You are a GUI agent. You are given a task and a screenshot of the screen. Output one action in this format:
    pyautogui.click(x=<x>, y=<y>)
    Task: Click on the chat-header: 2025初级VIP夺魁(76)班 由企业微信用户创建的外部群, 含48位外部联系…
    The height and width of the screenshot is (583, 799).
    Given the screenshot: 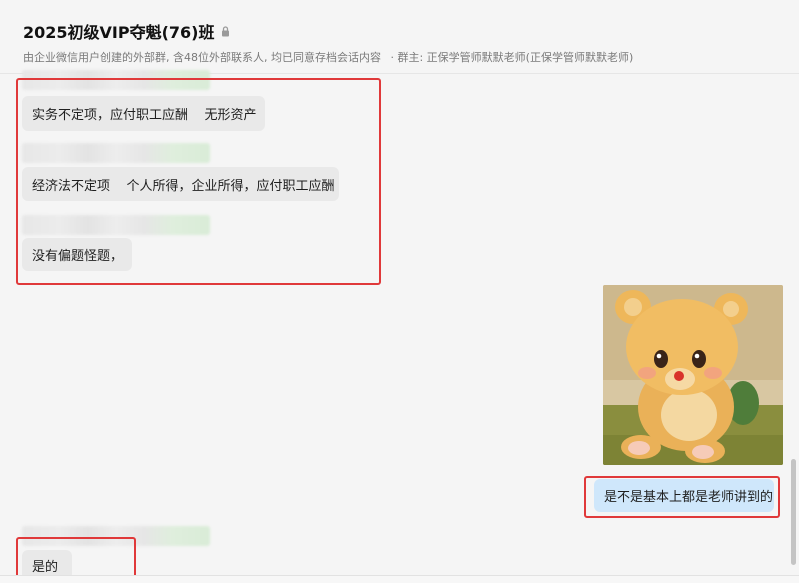 What is the action you would take?
    pyautogui.click(x=399, y=37)
    